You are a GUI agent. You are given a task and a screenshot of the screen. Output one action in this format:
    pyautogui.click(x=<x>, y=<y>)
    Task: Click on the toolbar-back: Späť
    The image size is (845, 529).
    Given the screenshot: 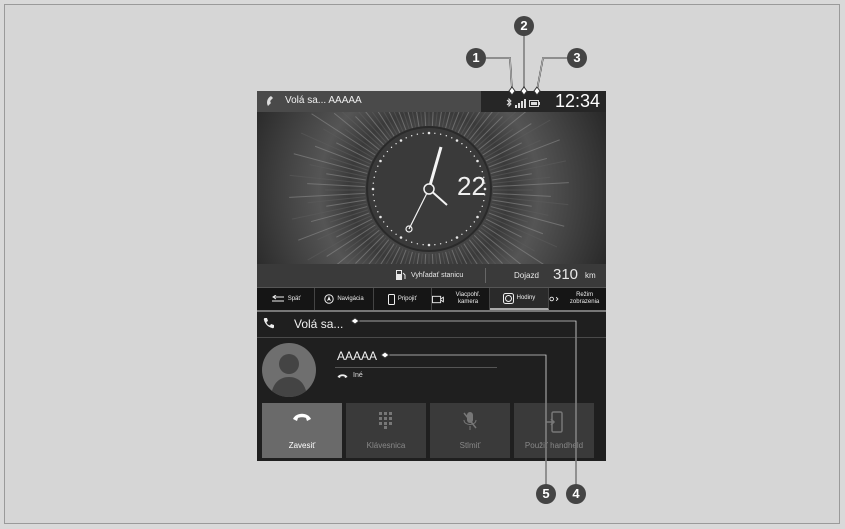 What is the action you would take?
    pyautogui.click(x=286, y=299)
    